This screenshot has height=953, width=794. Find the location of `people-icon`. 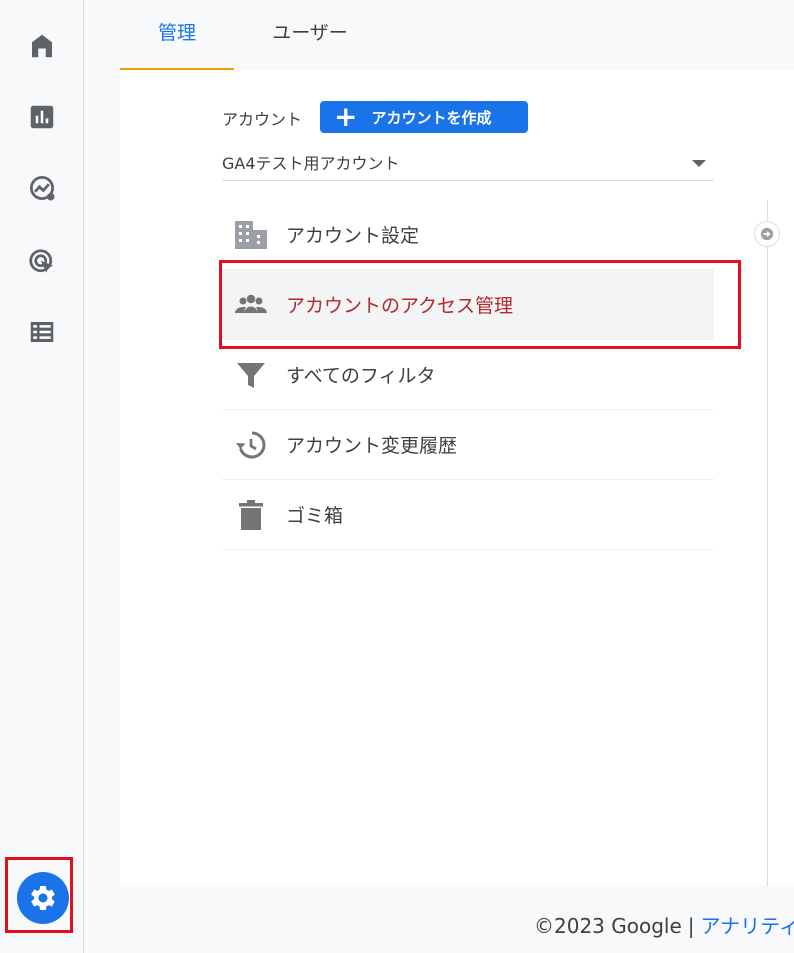

people-icon is located at coordinates (251, 305).